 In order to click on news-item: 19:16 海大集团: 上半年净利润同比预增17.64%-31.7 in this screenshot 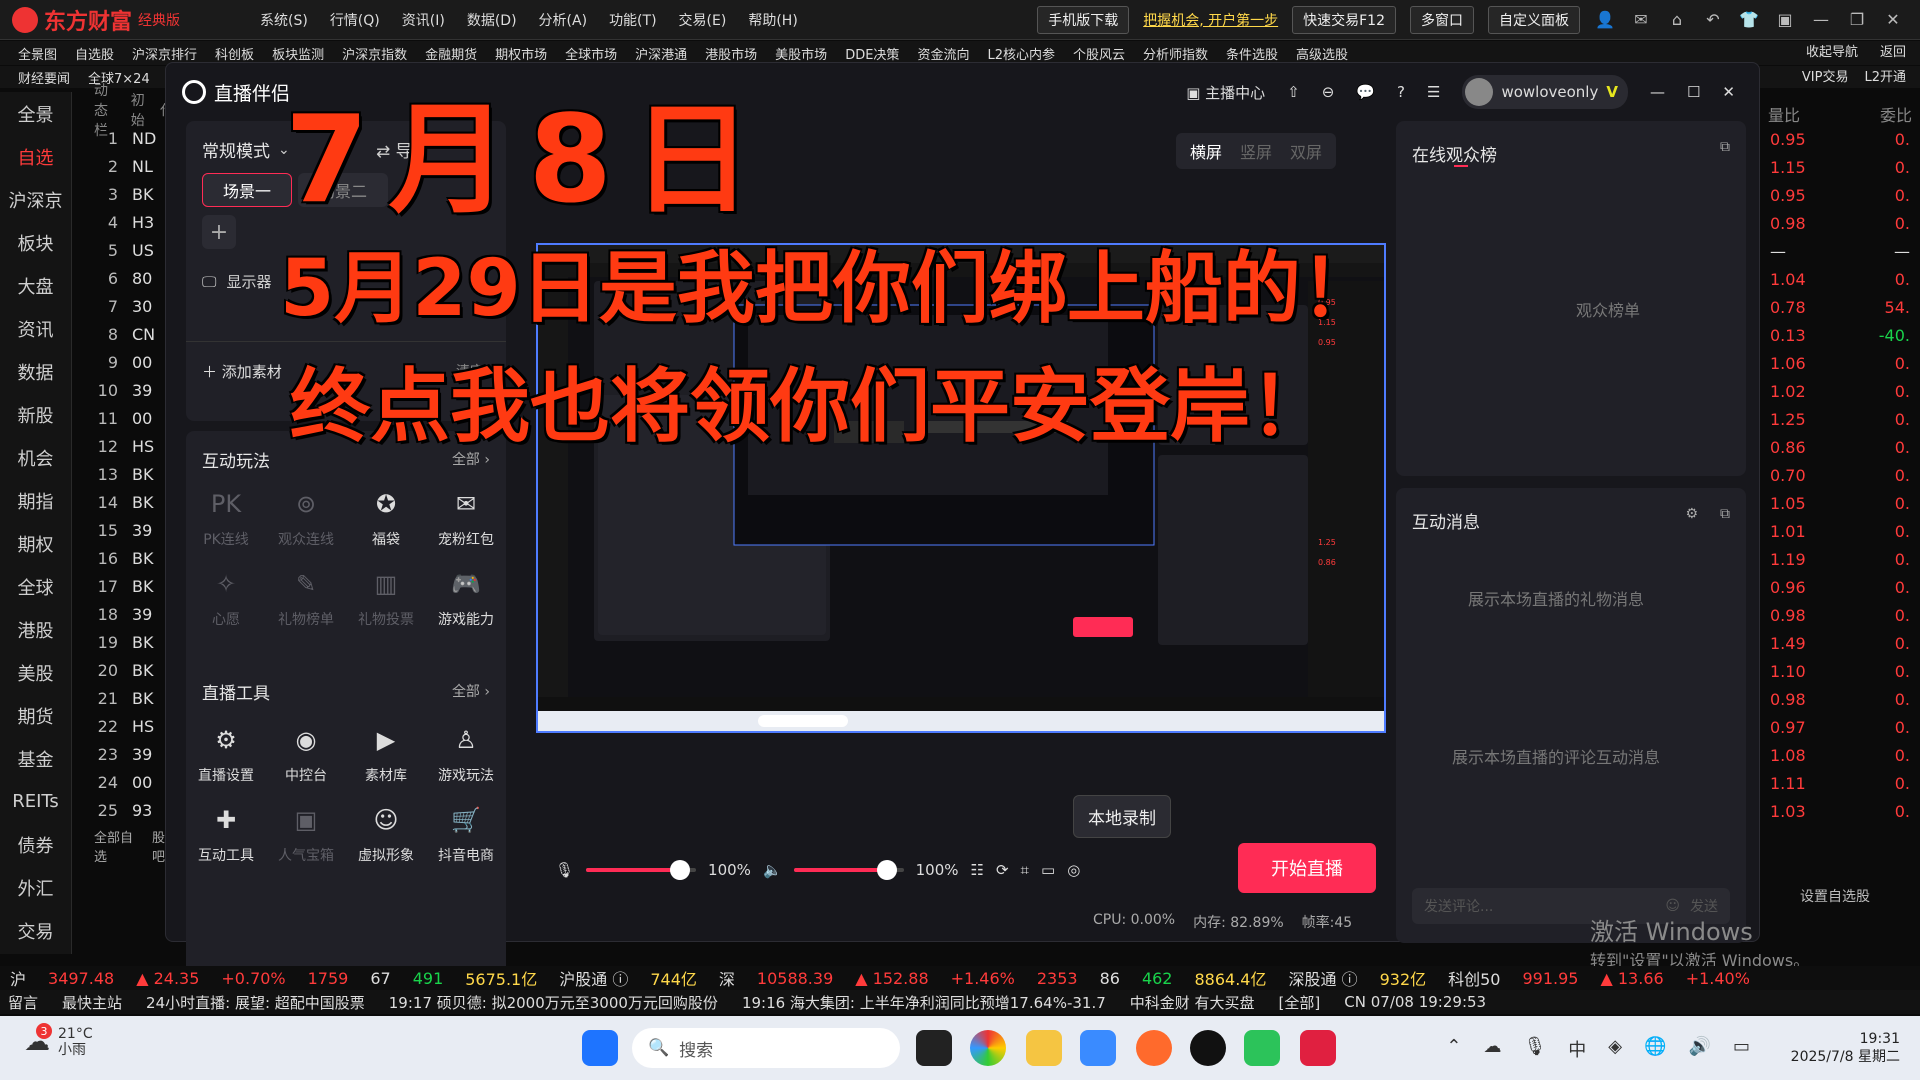, I will do `click(924, 1002)`.